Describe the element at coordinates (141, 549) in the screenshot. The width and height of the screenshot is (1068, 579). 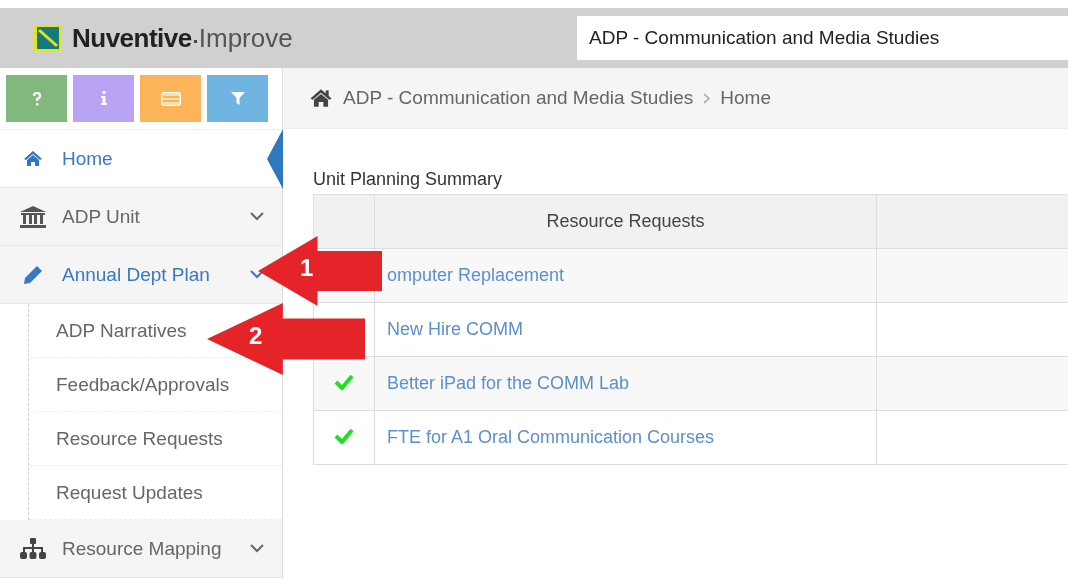
I see `nav-item: Resource Mapping` at that location.